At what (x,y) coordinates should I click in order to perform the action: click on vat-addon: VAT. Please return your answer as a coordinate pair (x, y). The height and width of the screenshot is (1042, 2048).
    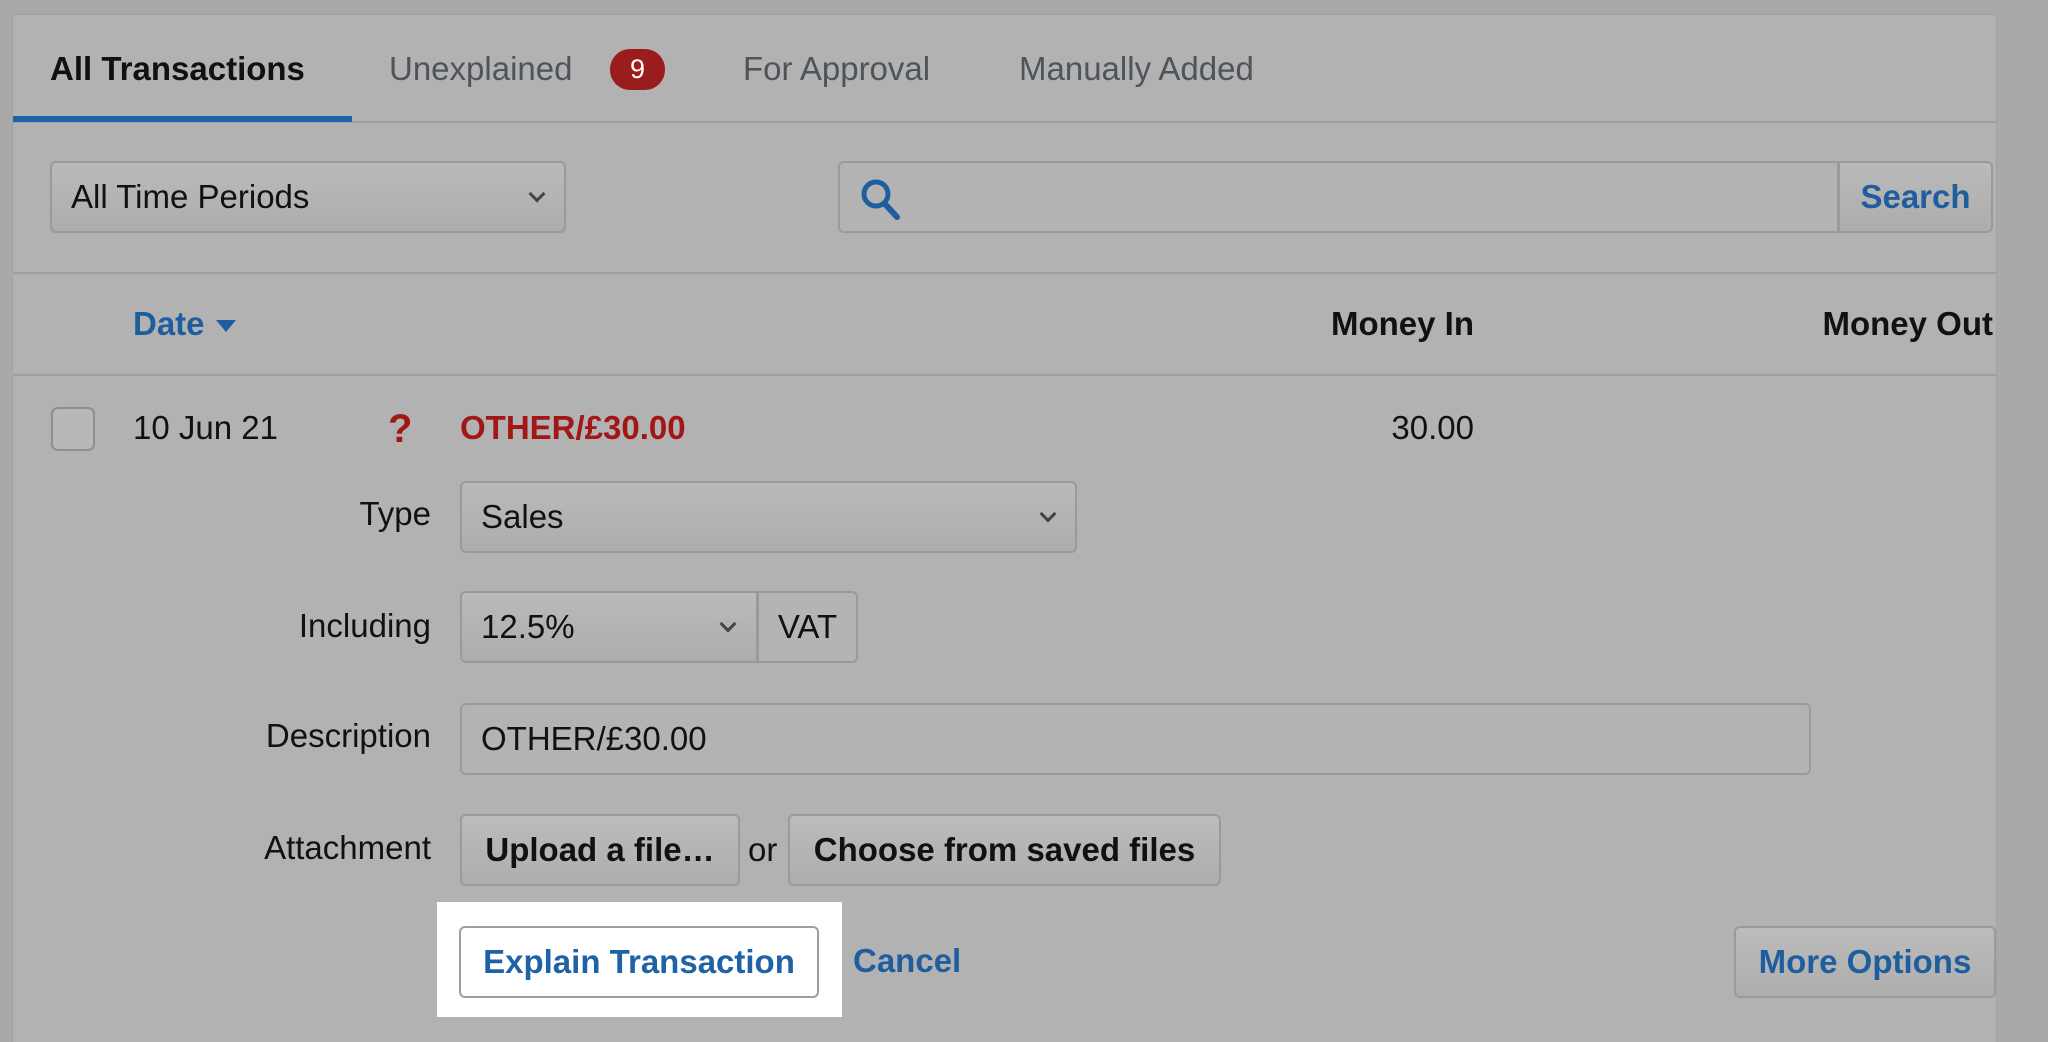
    Looking at the image, I should click on (807, 627).